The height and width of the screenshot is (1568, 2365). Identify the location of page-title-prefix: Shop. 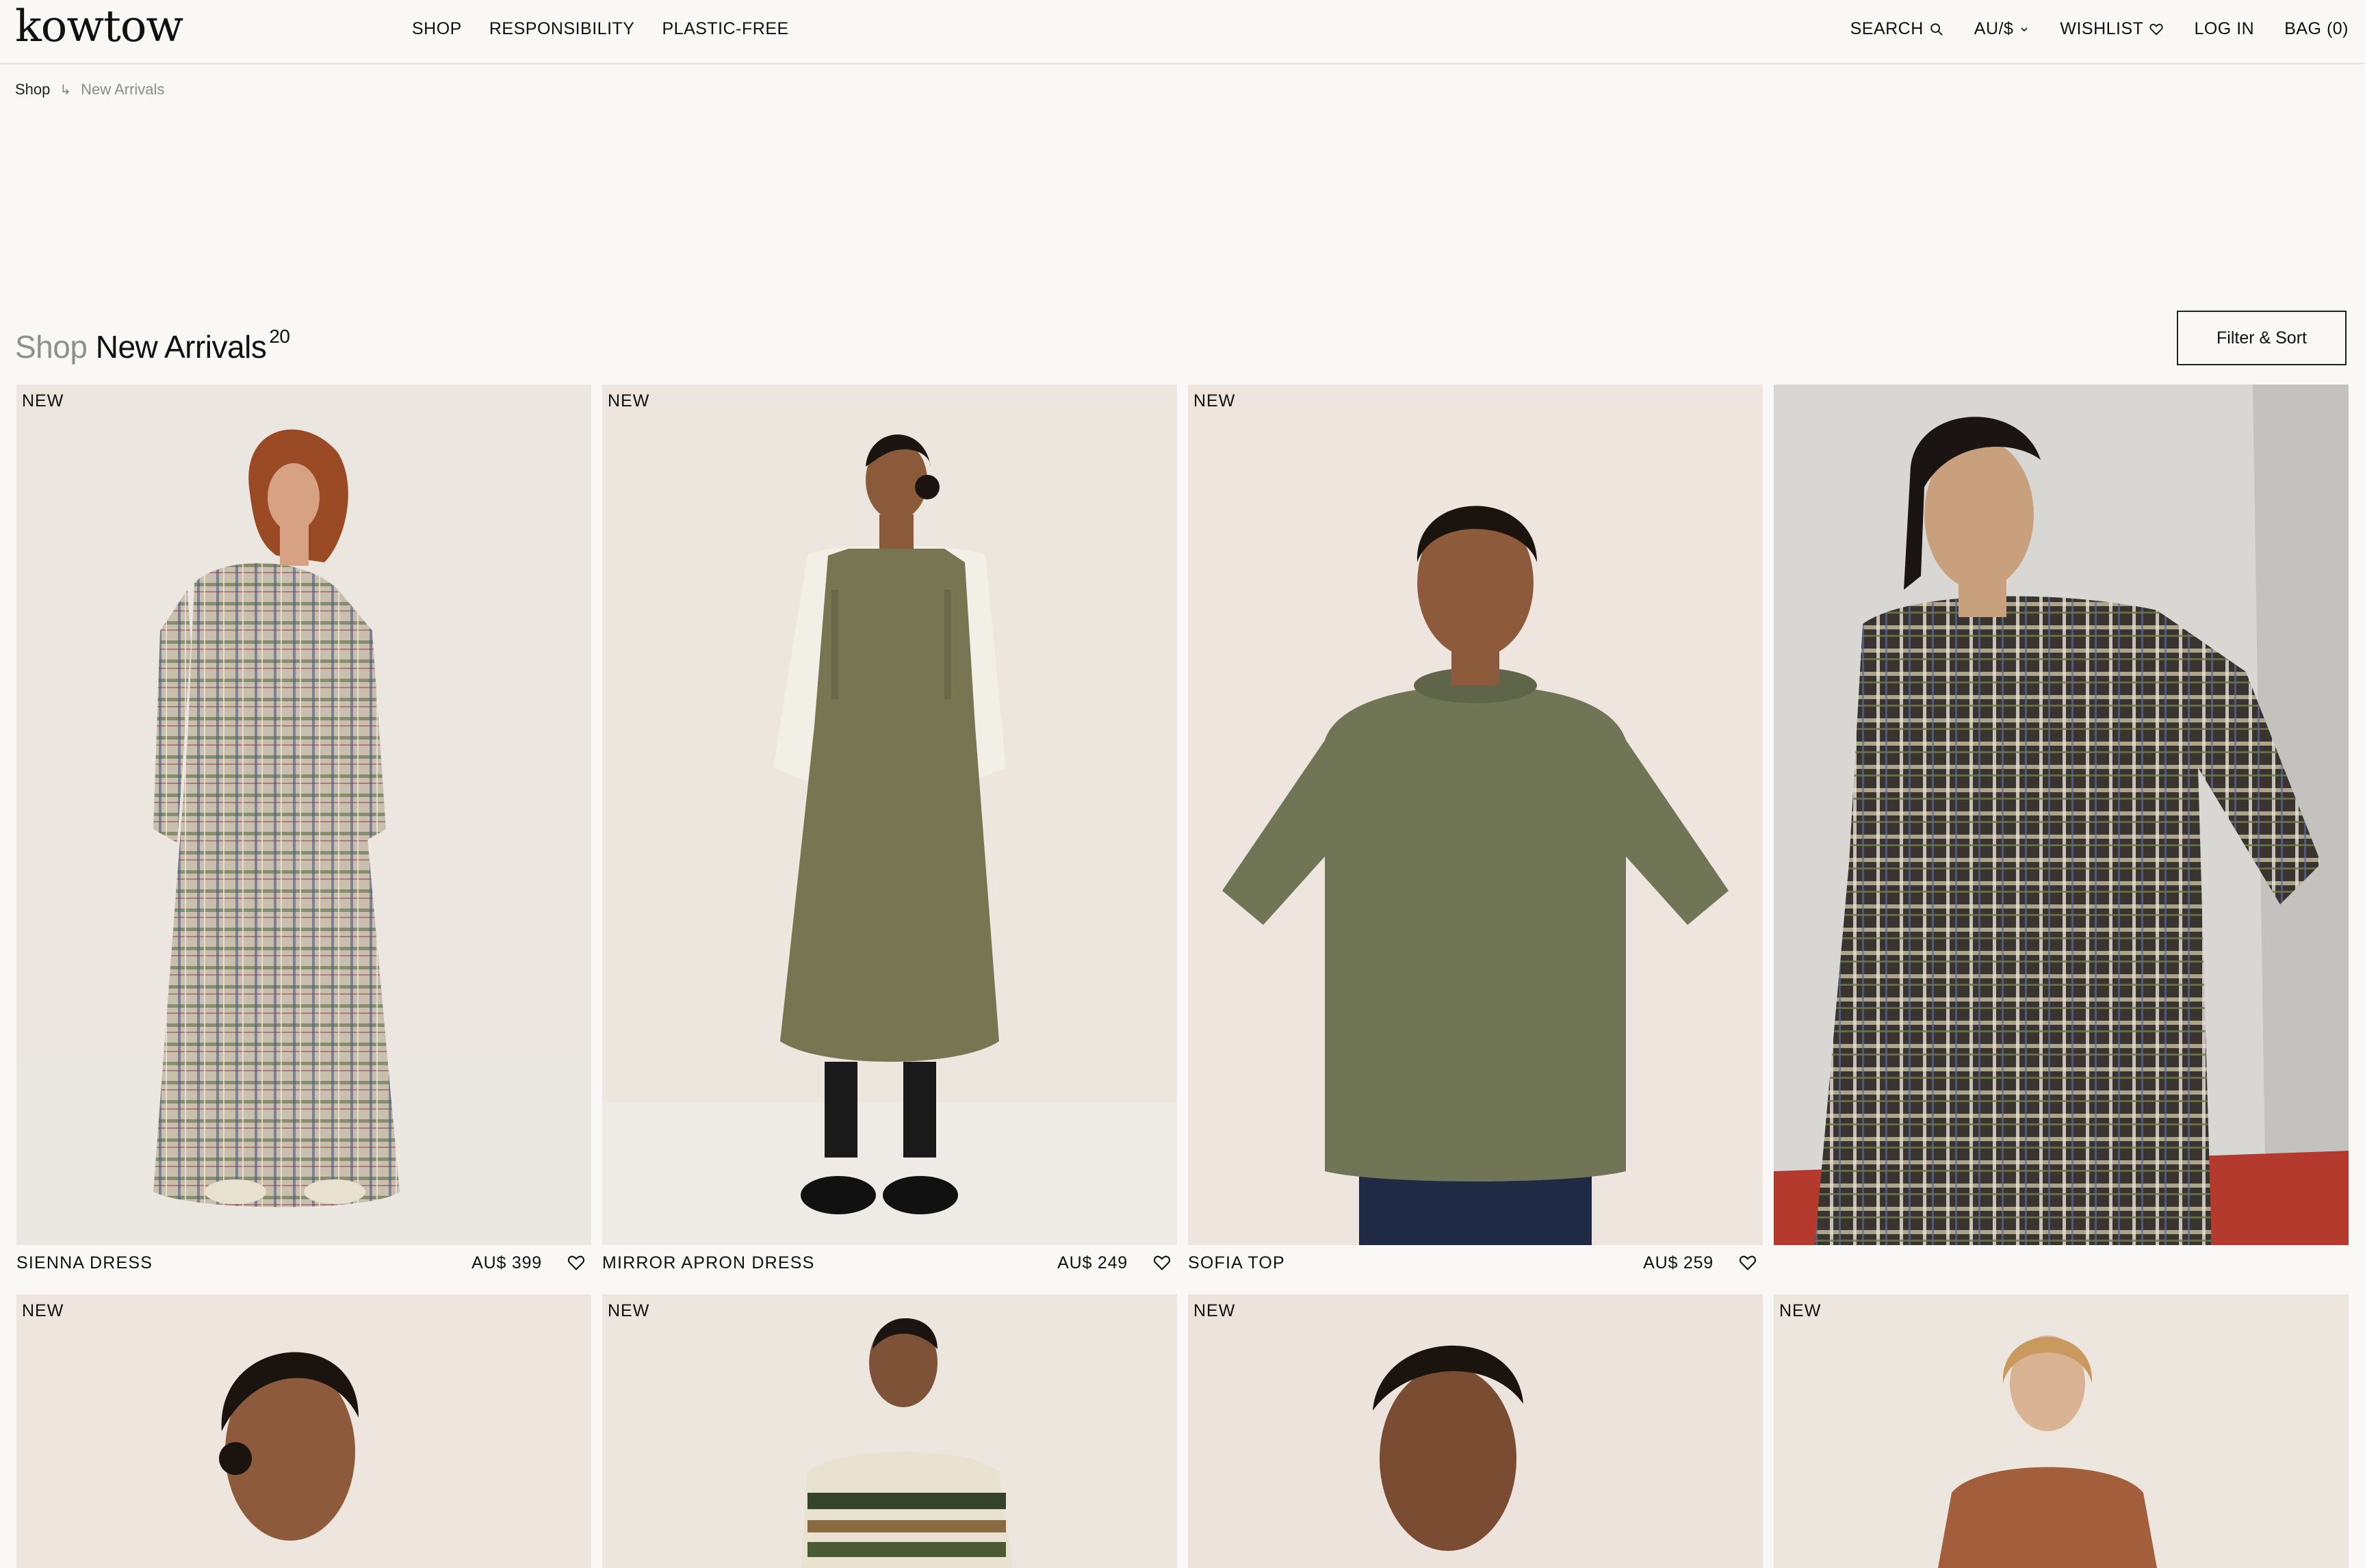
(51, 347).